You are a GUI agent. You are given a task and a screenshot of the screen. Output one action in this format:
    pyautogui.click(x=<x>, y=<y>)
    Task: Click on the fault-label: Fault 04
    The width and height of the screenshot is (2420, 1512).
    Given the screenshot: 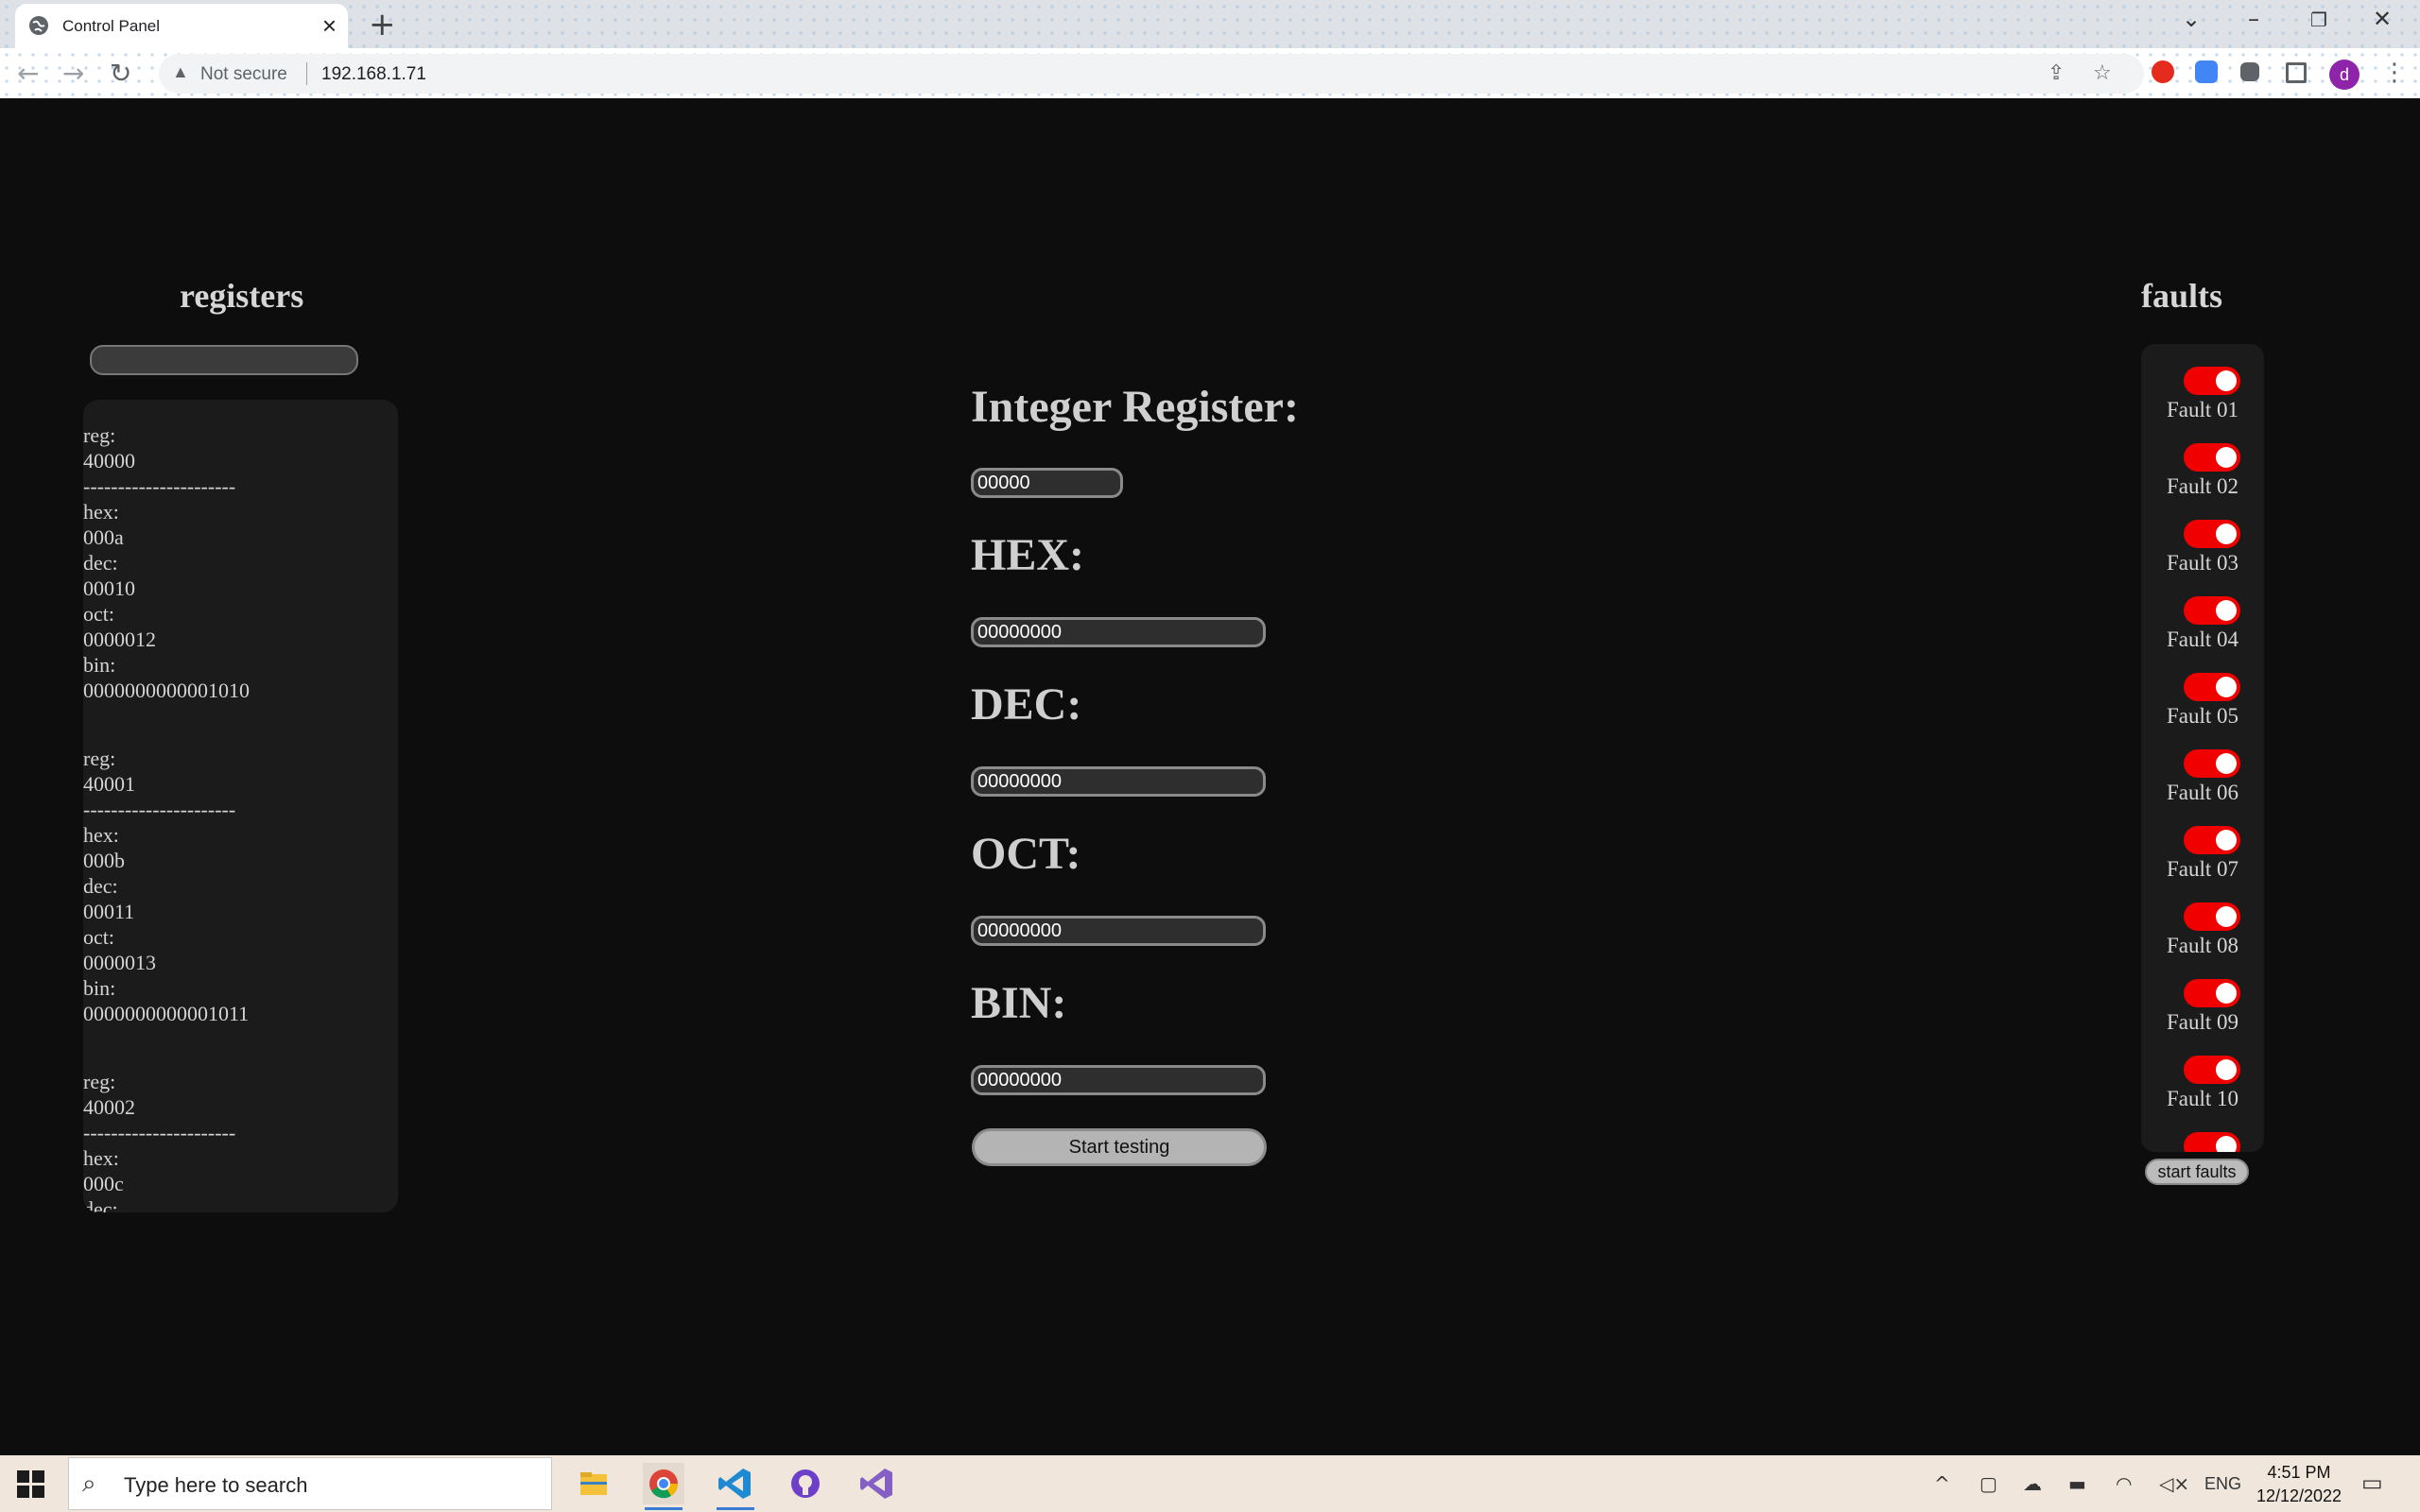 What is the action you would take?
    pyautogui.click(x=2202, y=639)
    